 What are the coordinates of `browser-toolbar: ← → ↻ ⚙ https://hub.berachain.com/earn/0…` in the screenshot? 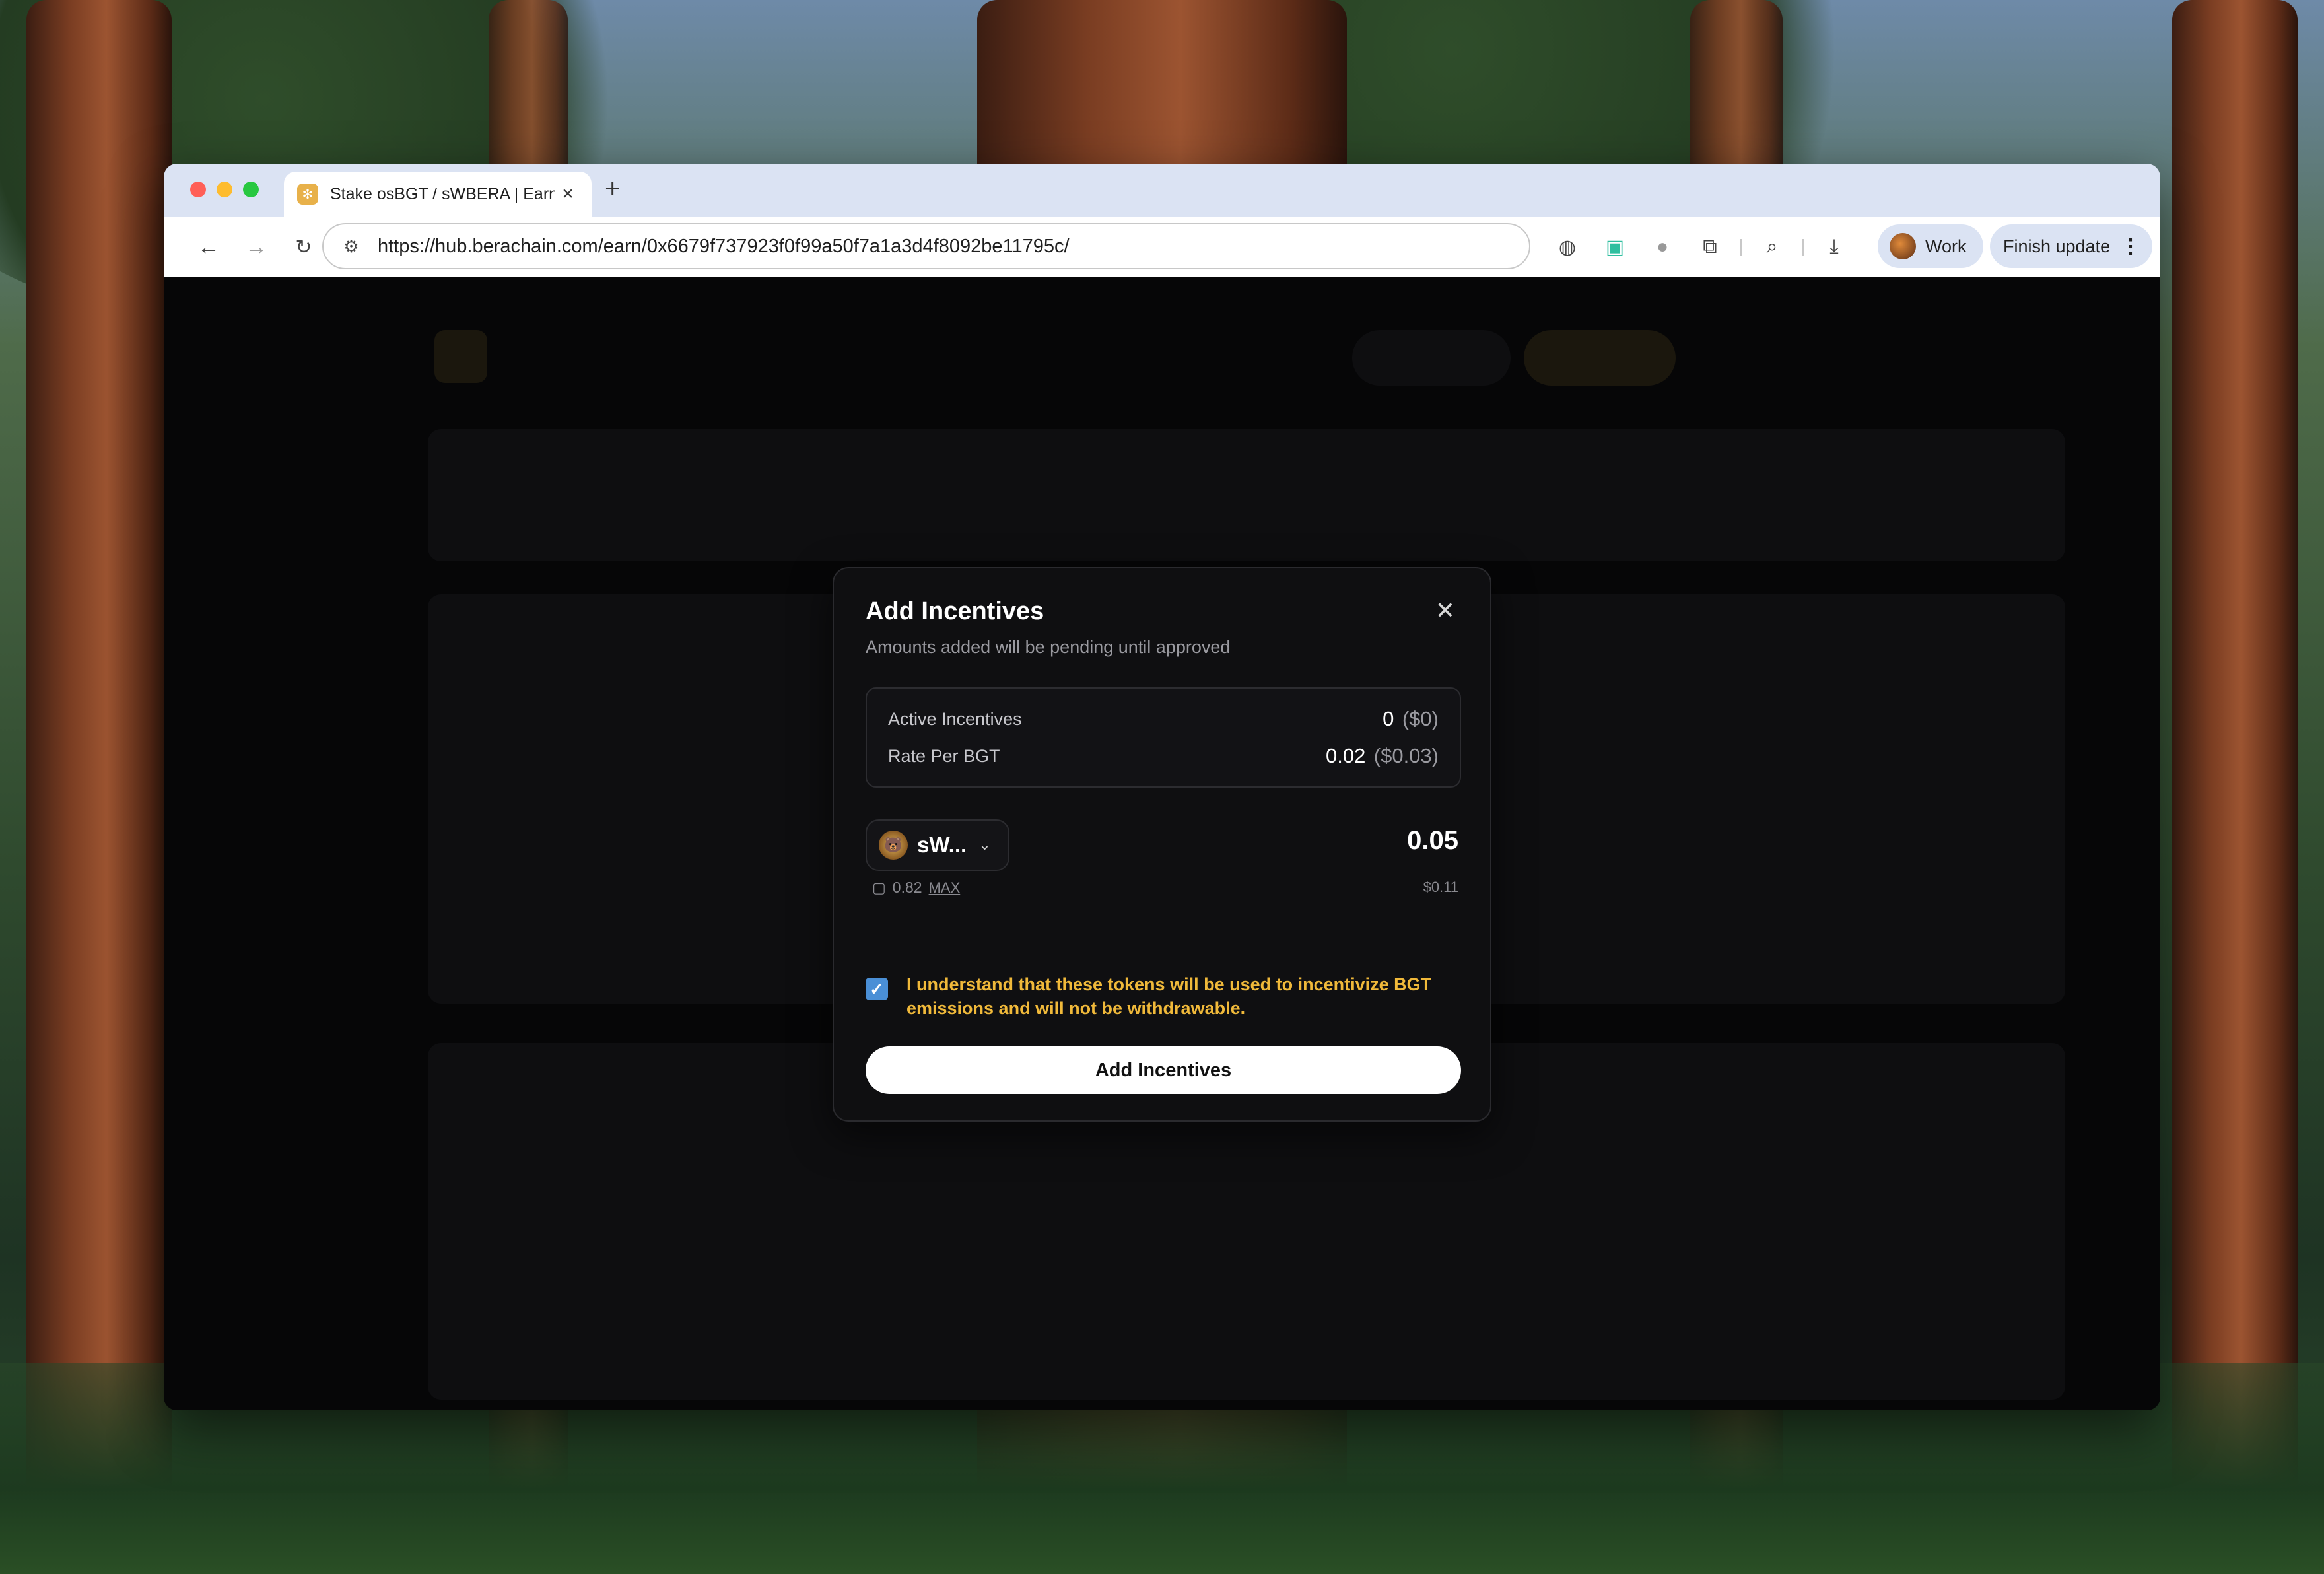 It's located at (1162, 247).